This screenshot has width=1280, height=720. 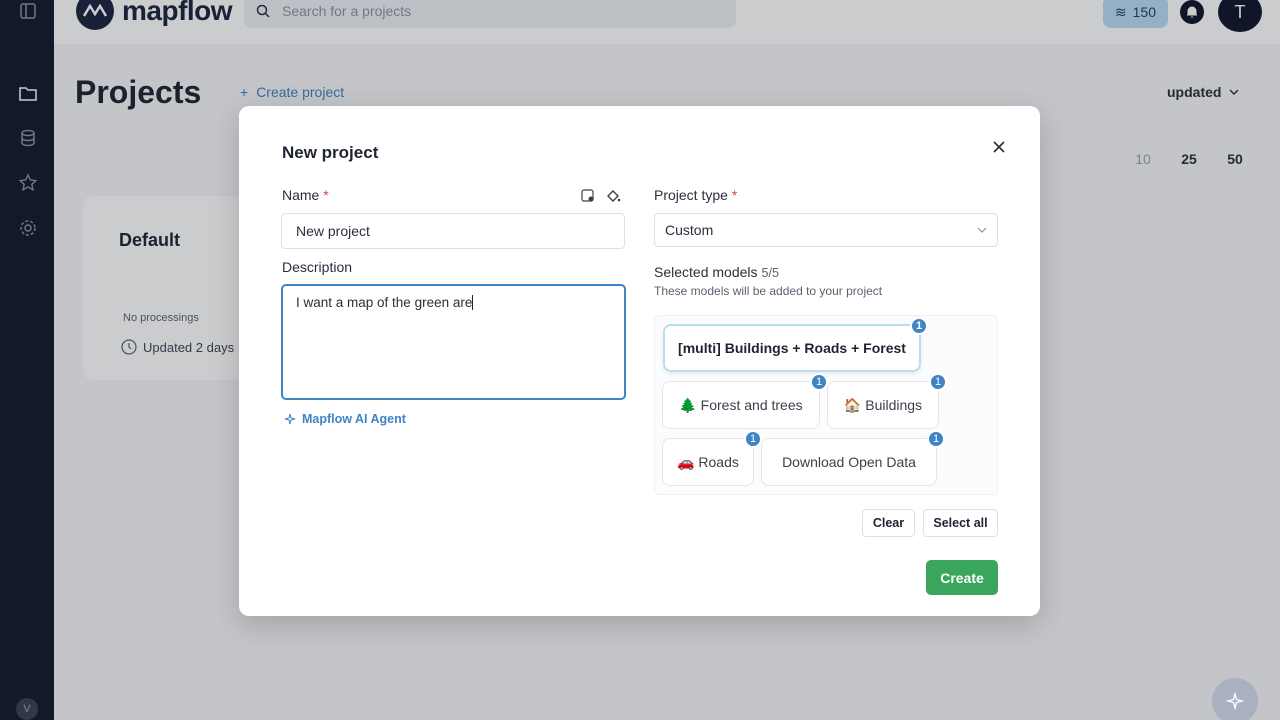 I want to click on chevron-down-icon, so click(x=982, y=230).